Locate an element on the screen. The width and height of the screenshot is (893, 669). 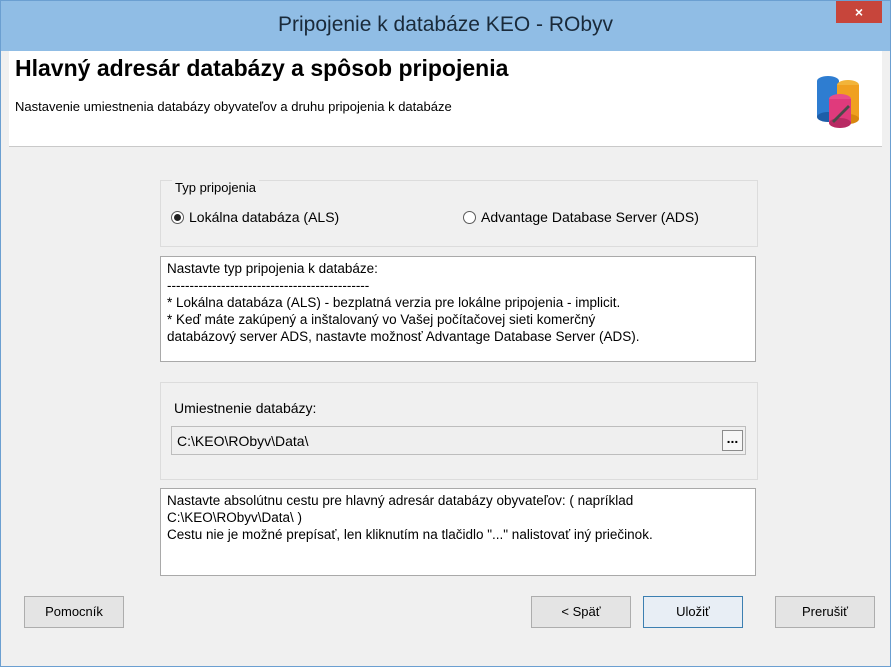
radio-ads-label: Advantage Database Server (ADS) is located at coordinates (590, 217).